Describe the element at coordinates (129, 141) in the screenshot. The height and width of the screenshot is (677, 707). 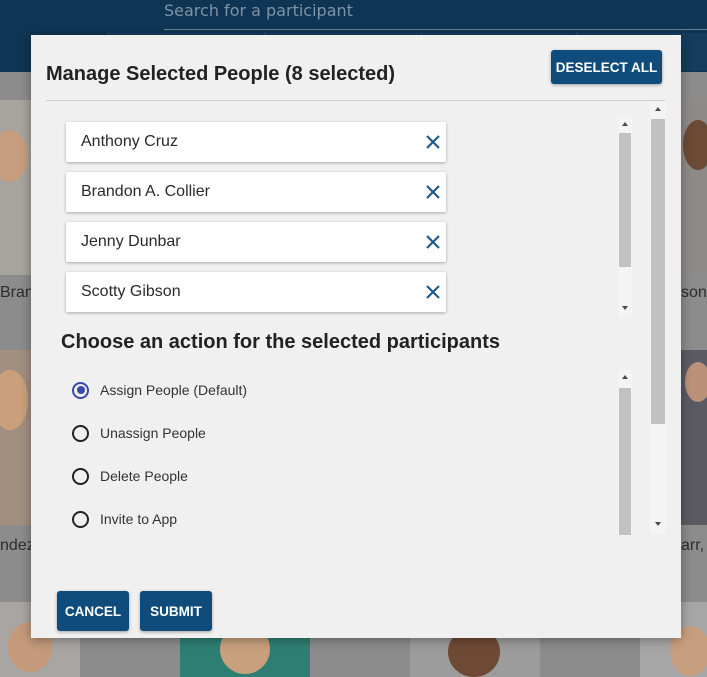
I see `person-name: Anthony Cruz` at that location.